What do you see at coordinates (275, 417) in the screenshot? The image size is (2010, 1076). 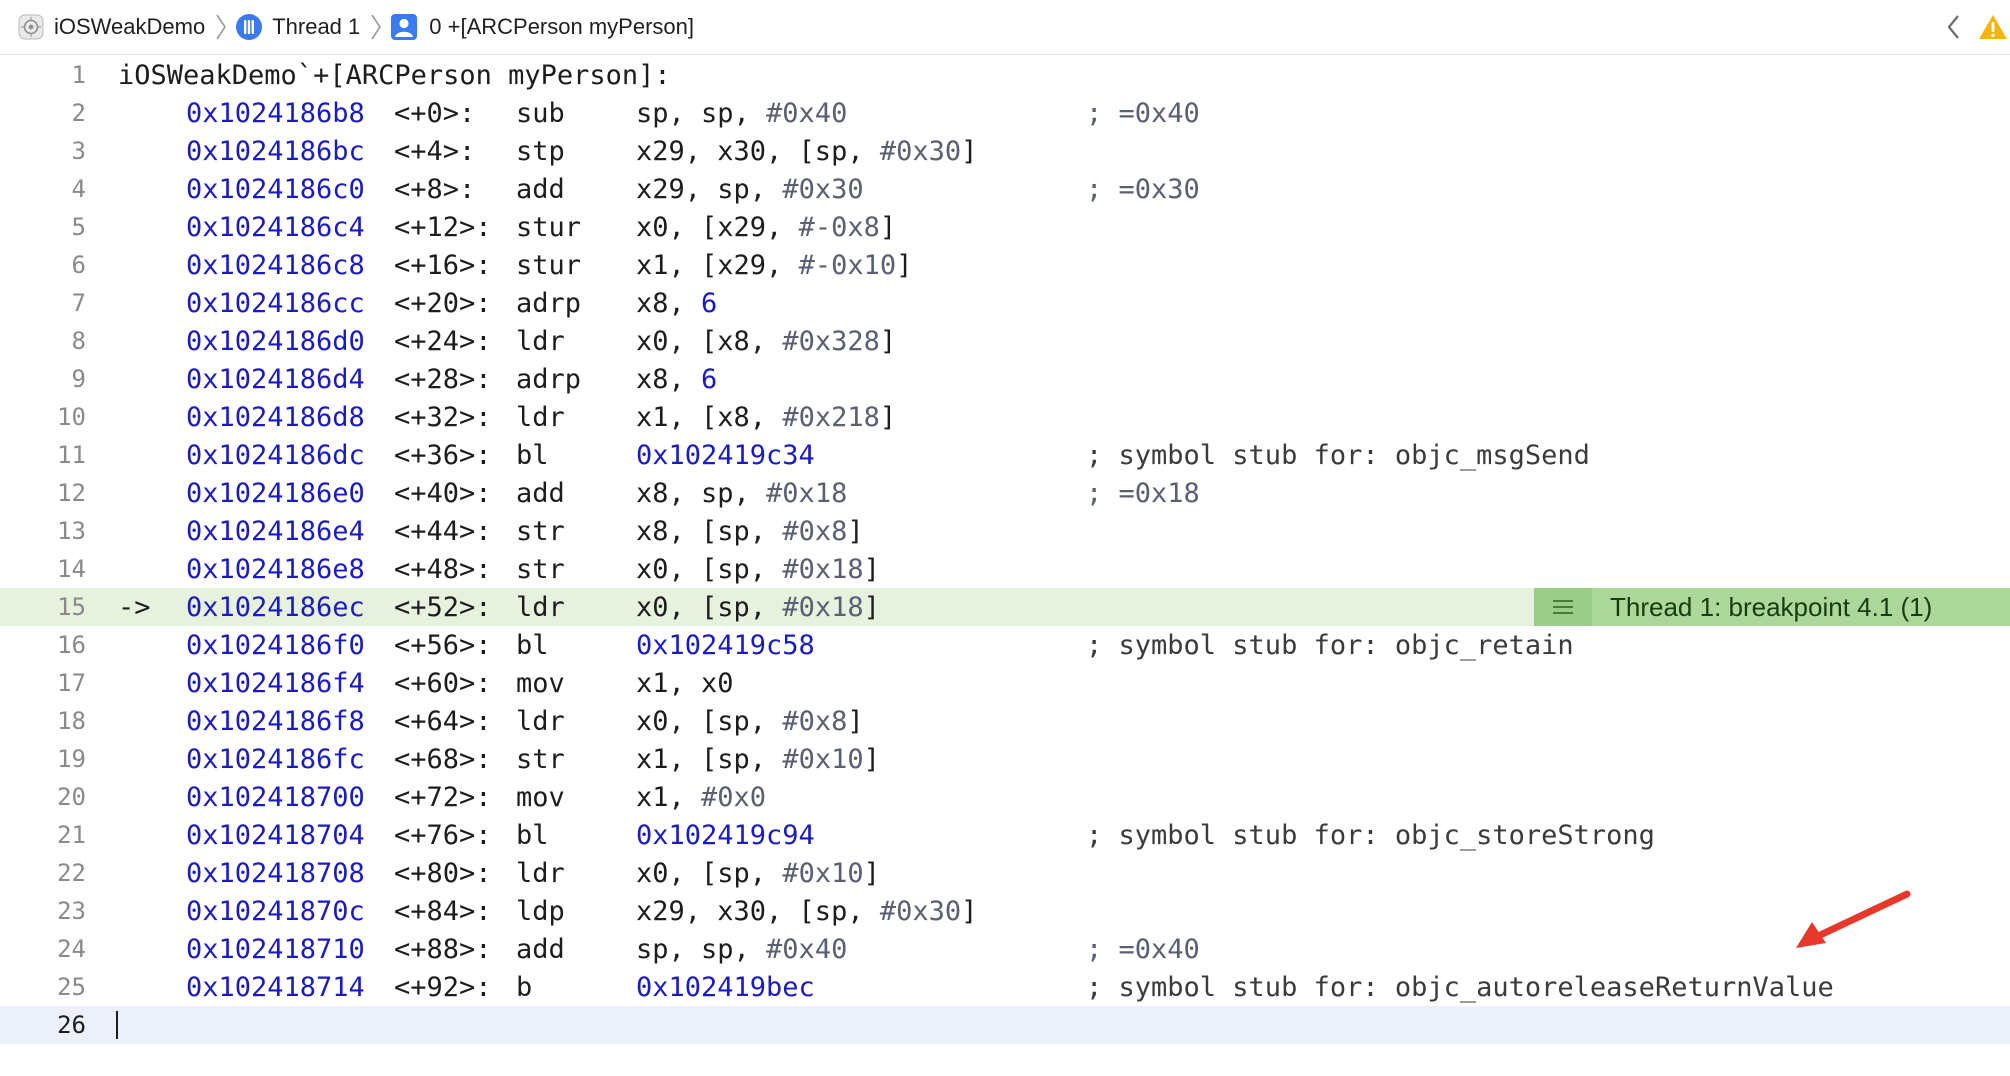 I see `instruction-address: 0x1024186d8` at bounding box center [275, 417].